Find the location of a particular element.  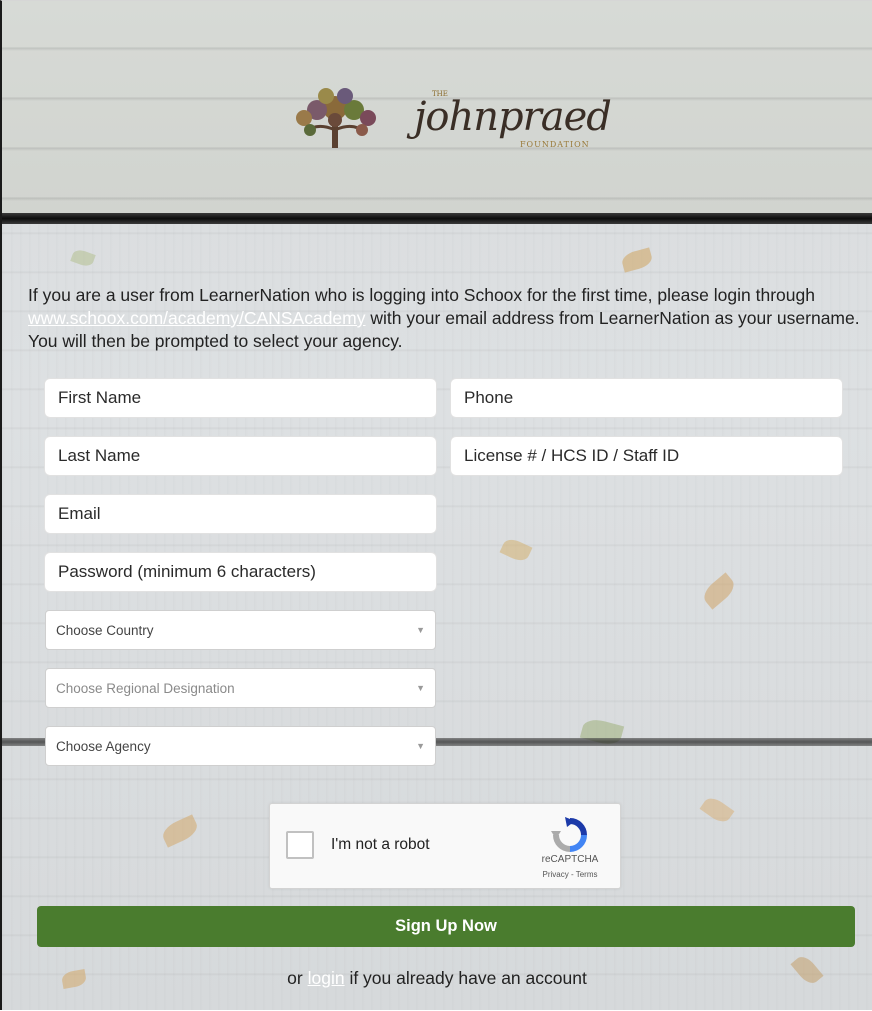

recaptcha-checkbox is located at coordinates (300, 845).